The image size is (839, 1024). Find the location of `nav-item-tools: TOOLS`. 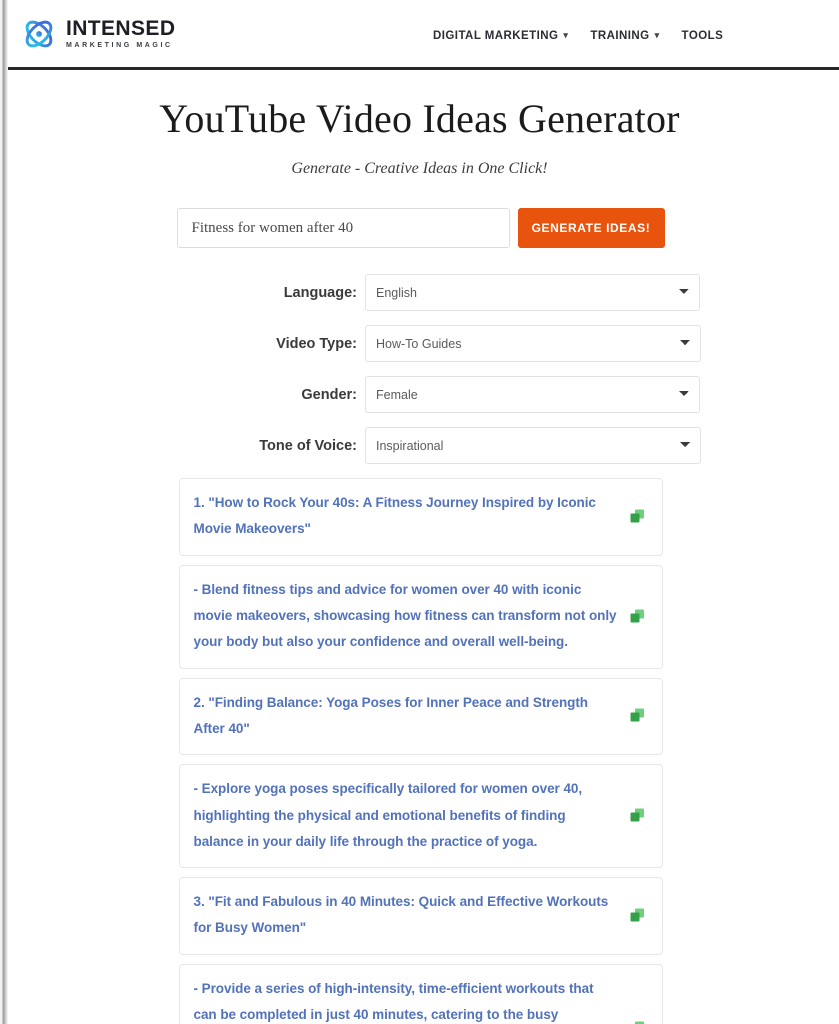

nav-item-tools: TOOLS is located at coordinates (703, 36).